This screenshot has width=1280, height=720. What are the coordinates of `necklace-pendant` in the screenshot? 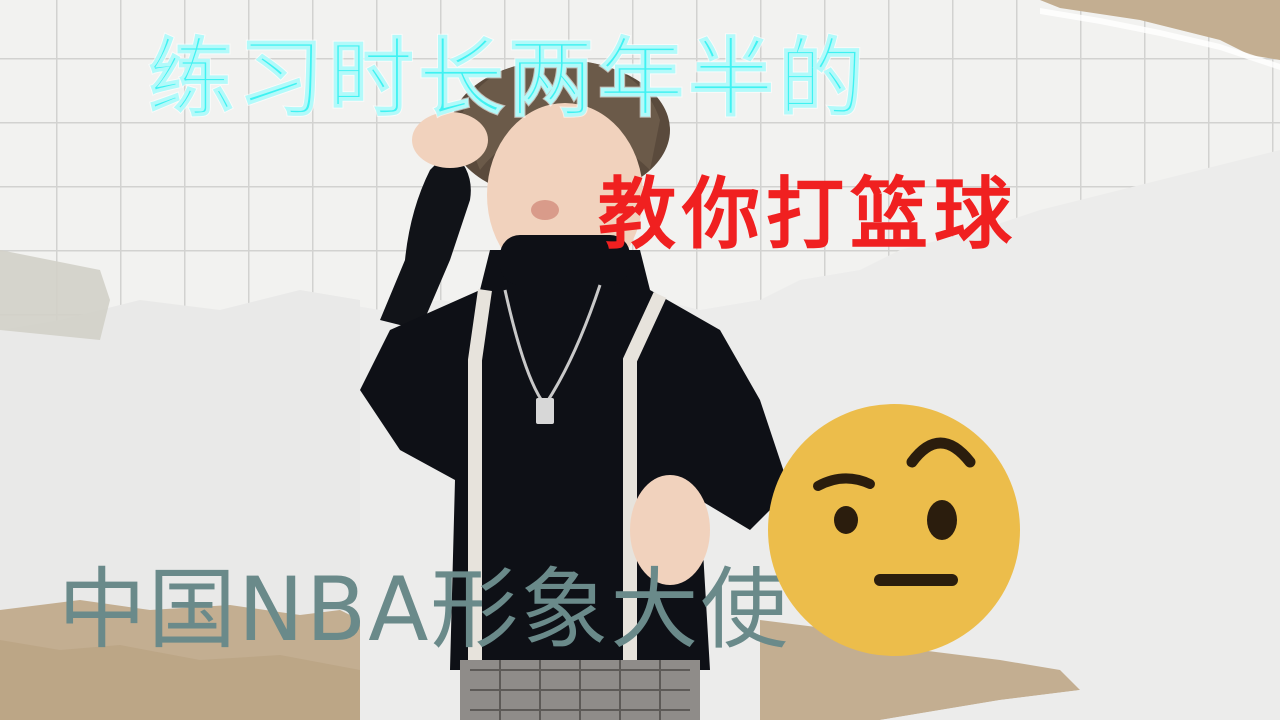 It's located at (545, 411).